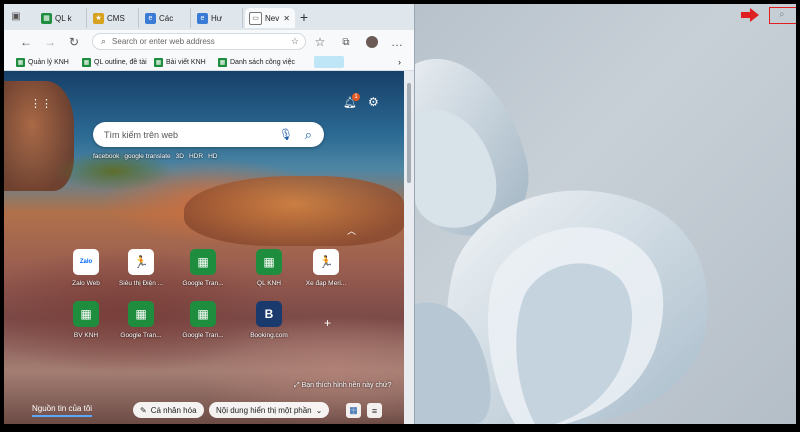 The width and height of the screenshot is (800, 432). Describe the element at coordinates (50, 42) in the screenshot. I see `forward-icon: →` at that location.